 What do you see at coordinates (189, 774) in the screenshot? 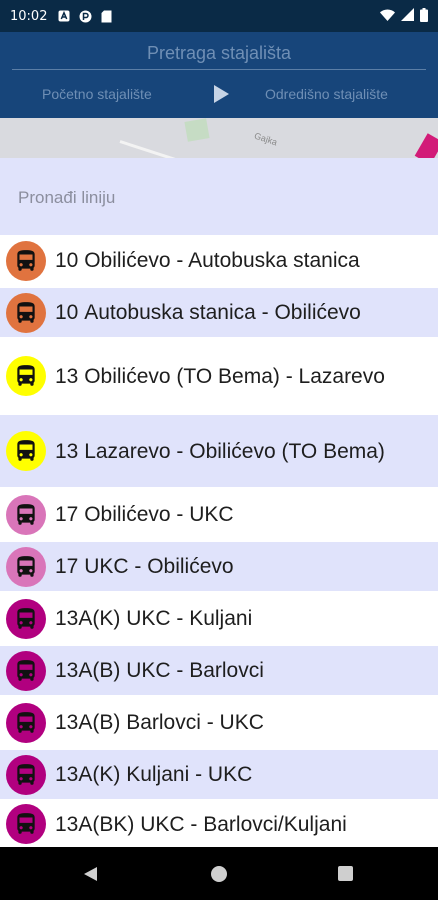
I see `line-route-name: Kuljani - UKC` at bounding box center [189, 774].